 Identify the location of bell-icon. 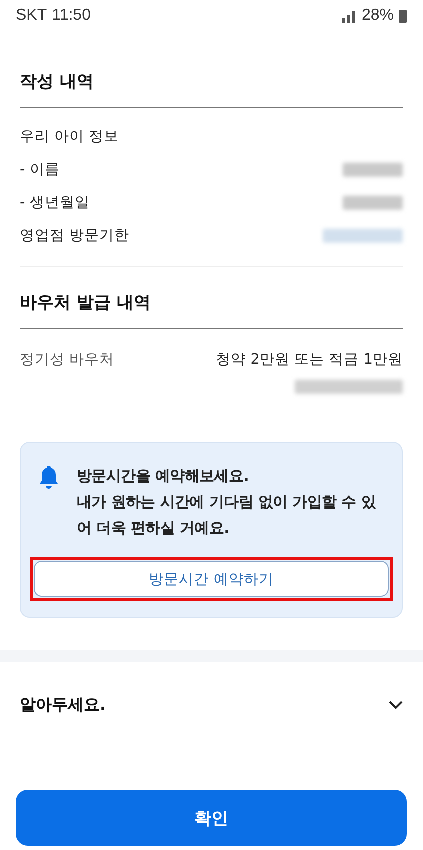
(49, 477).